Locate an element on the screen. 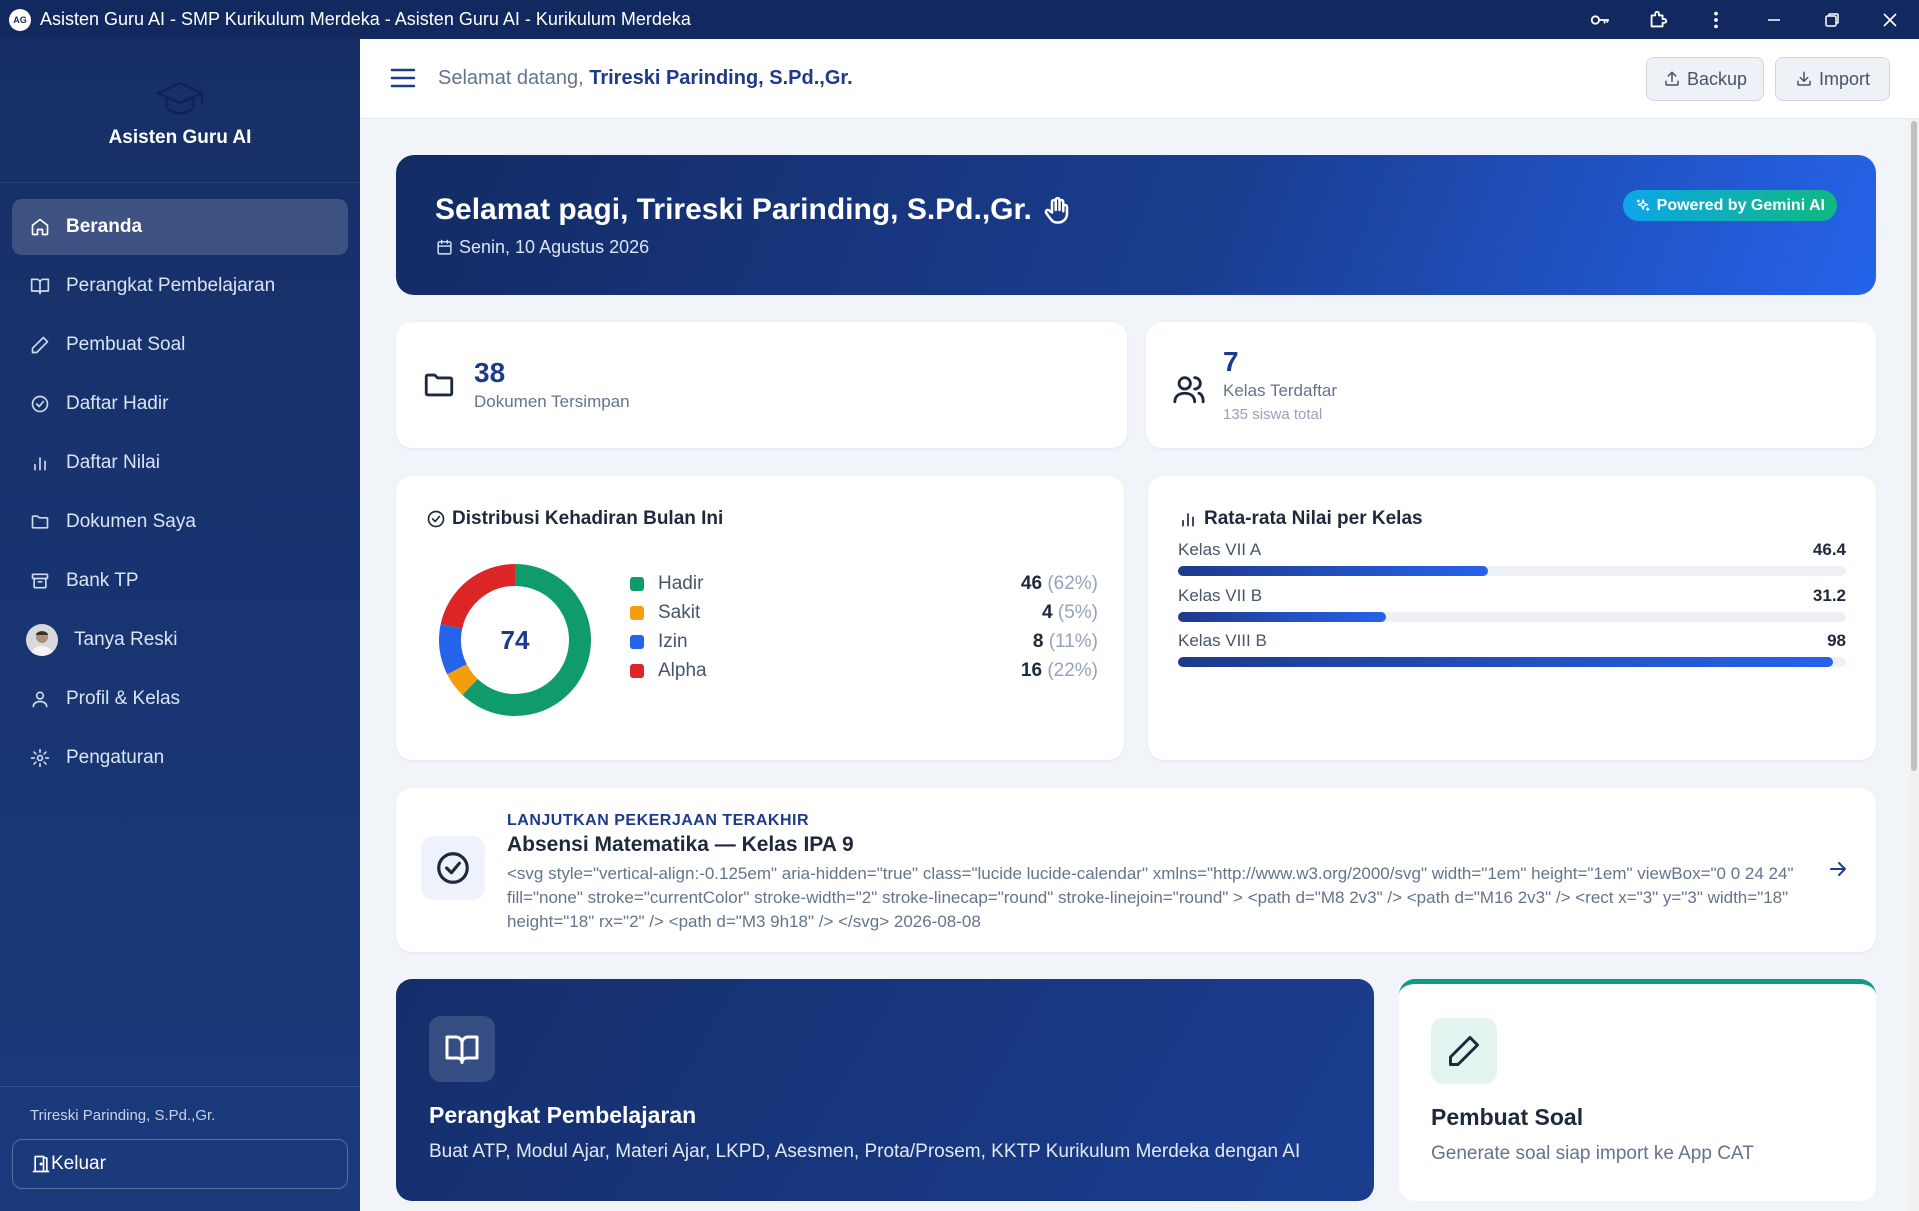 This screenshot has width=1919, height=1211. legend-percent: (22%) is located at coordinates (1072, 670).